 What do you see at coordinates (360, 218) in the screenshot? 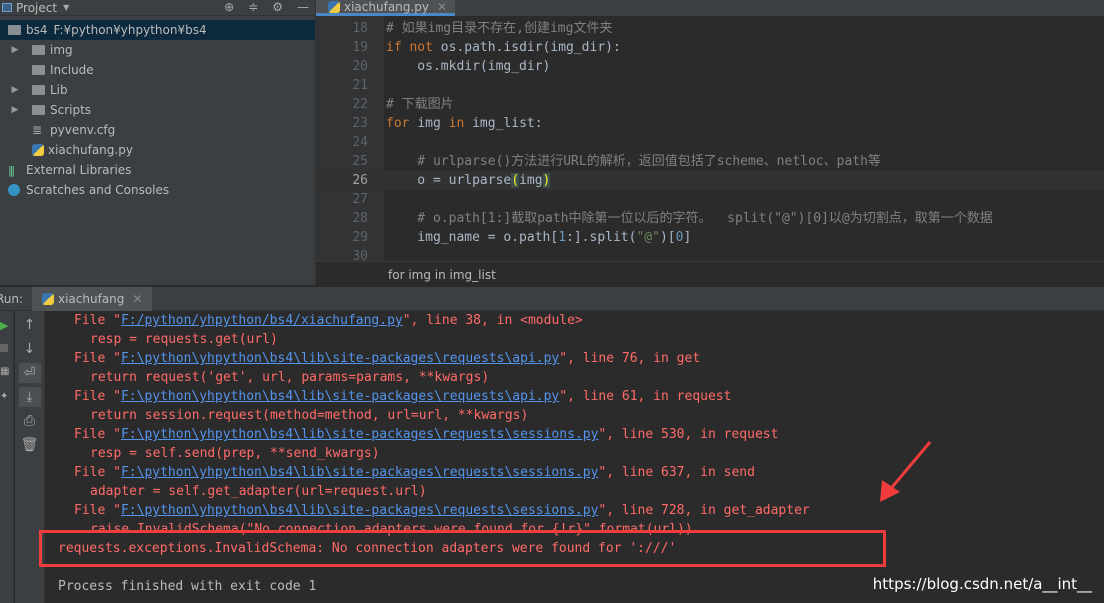
I see `line-number: 28` at bounding box center [360, 218].